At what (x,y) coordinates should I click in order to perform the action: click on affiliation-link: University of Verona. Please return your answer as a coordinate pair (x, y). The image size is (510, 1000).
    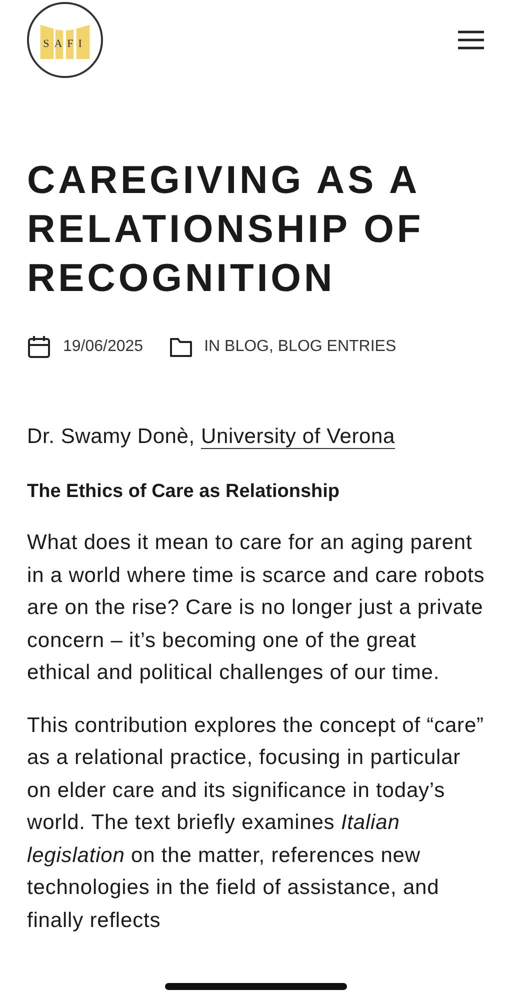
    Looking at the image, I should click on (298, 437).